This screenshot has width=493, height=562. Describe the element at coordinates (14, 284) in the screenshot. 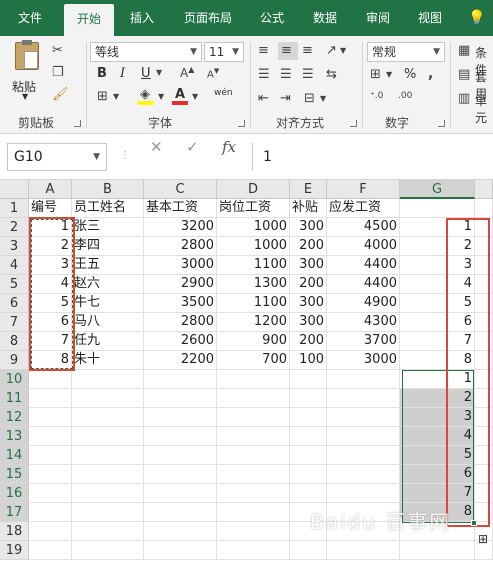

I see `row-header-5: 5` at that location.